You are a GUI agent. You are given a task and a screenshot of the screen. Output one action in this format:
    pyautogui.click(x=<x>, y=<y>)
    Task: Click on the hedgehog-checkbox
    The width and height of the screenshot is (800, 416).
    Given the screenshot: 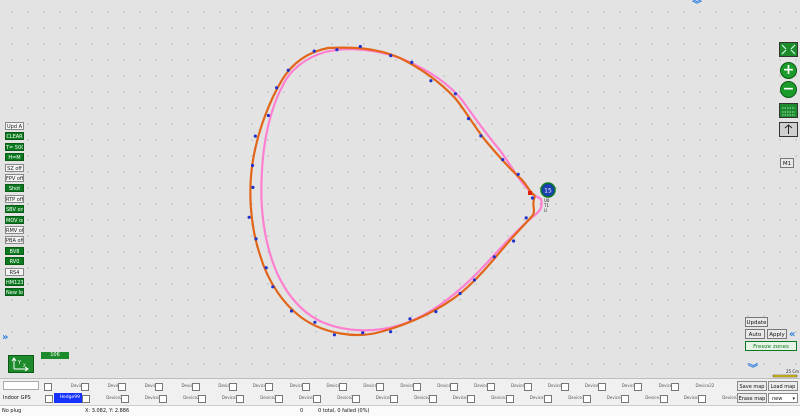 What is the action you would take?
    pyautogui.click(x=49, y=399)
    